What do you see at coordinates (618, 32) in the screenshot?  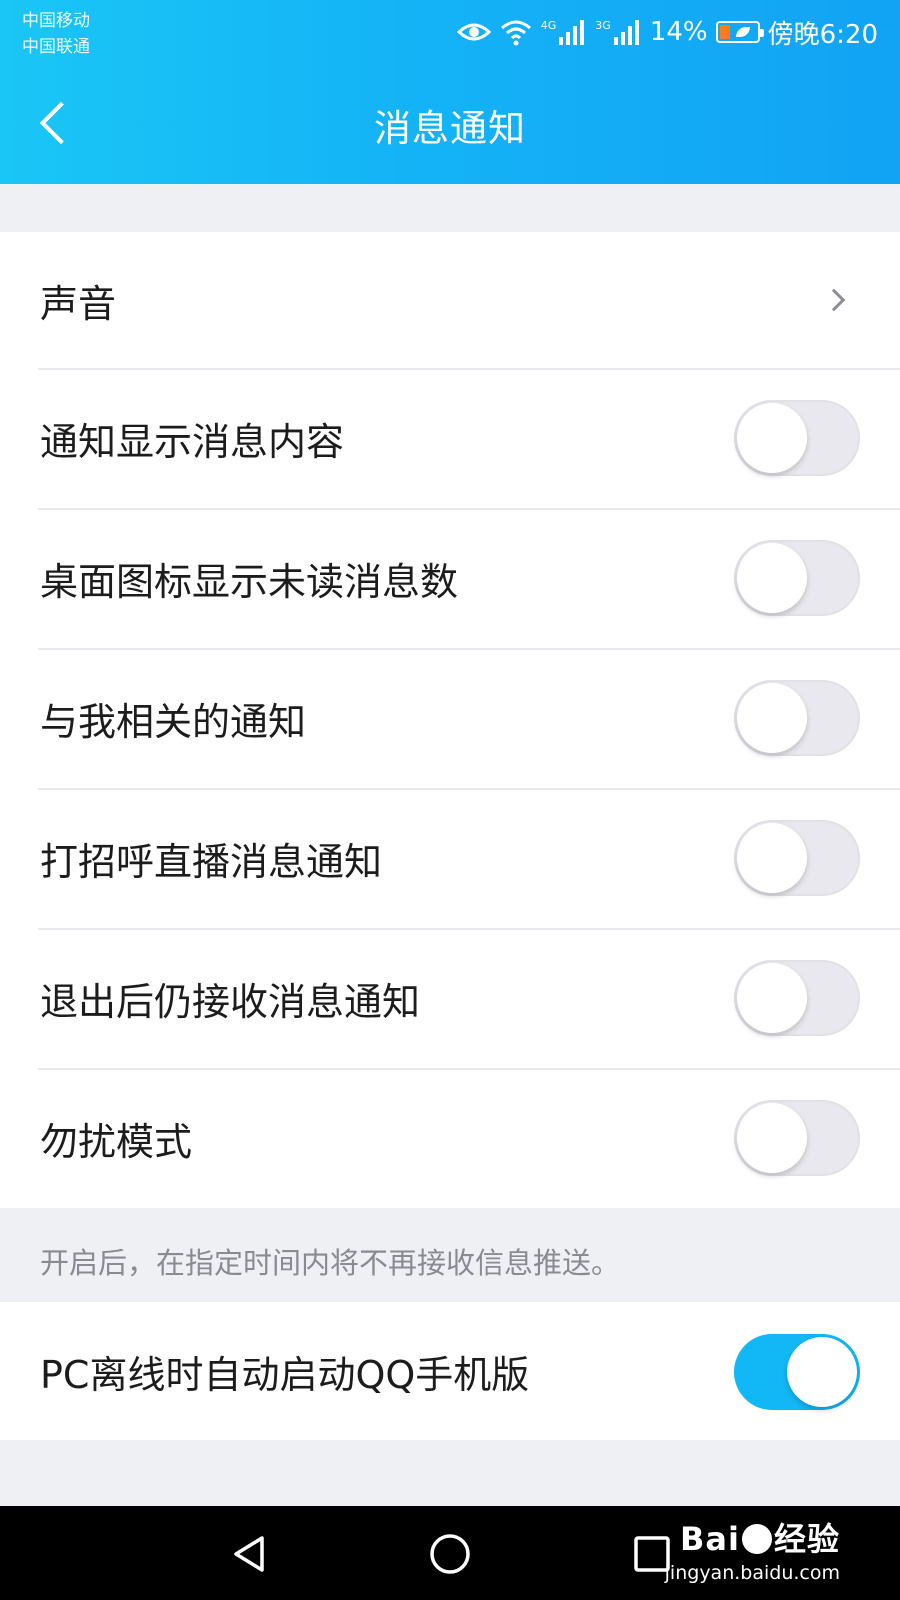 I see `signal-icon: 3G` at bounding box center [618, 32].